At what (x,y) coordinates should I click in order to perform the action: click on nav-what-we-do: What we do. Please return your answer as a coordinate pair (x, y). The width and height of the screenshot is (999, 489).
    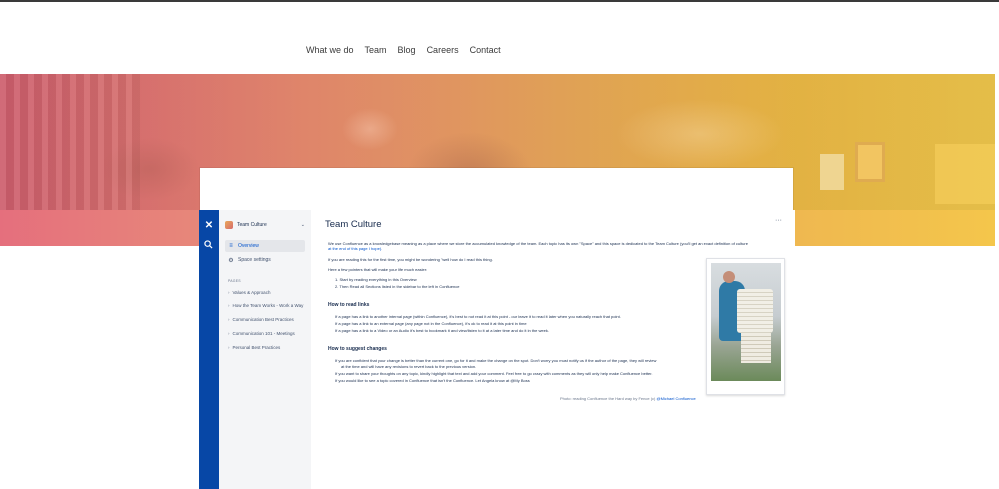
    Looking at the image, I should click on (330, 50).